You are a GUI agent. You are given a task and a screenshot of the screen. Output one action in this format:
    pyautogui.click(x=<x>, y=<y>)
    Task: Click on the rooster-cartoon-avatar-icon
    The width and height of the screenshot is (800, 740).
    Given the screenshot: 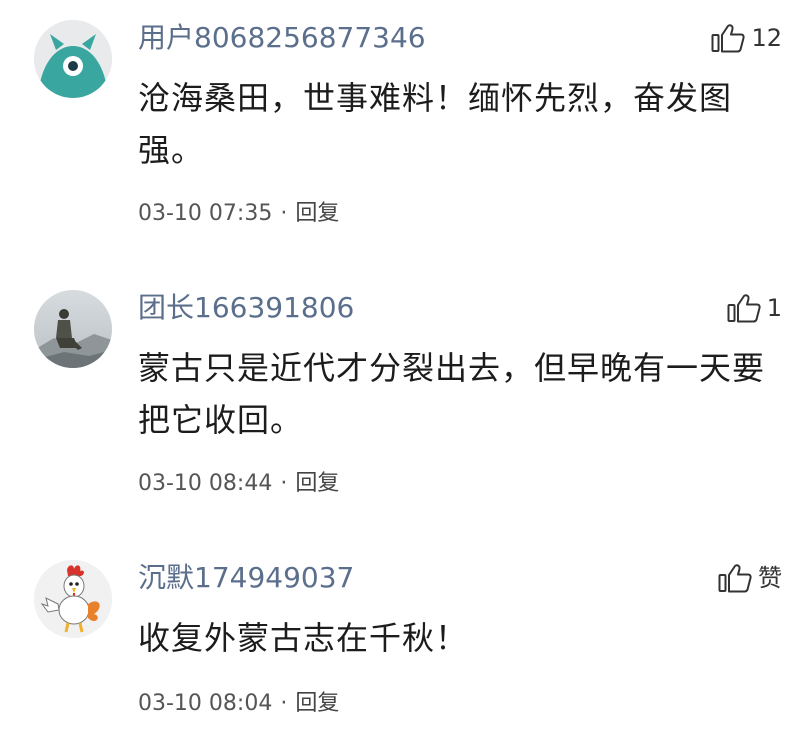 What is the action you would take?
    pyautogui.click(x=73, y=599)
    